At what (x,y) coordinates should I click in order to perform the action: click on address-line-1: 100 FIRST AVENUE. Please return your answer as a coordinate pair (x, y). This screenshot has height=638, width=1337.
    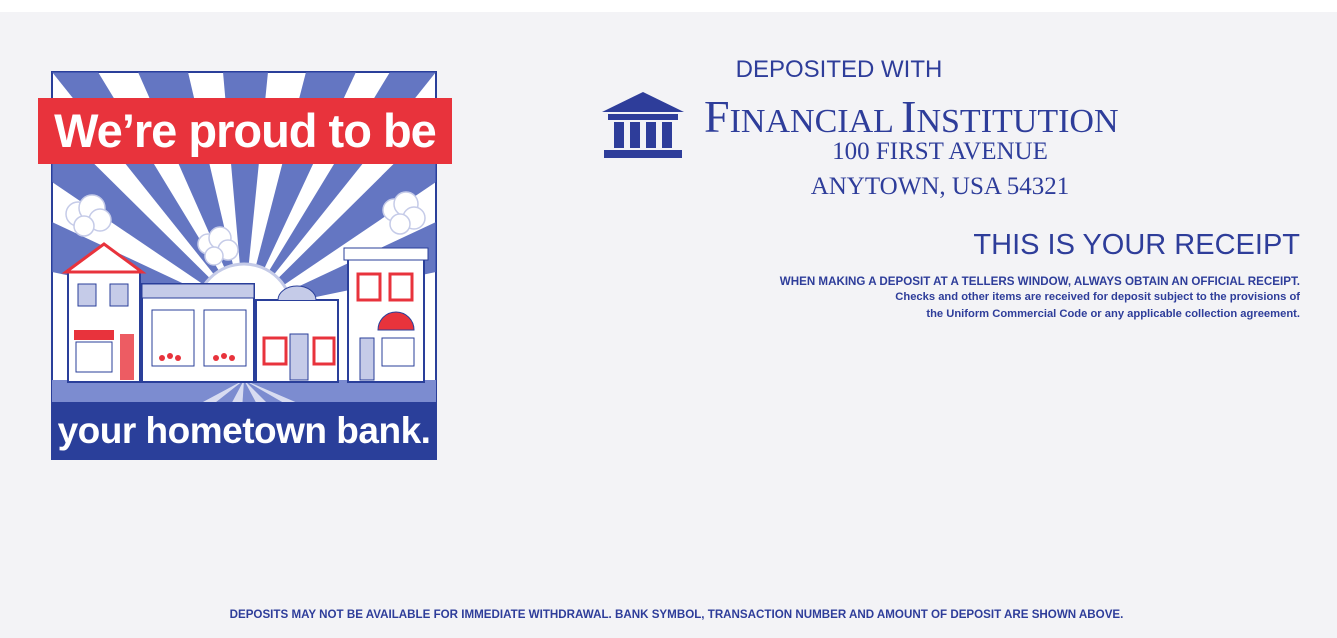
    Looking at the image, I should click on (940, 151).